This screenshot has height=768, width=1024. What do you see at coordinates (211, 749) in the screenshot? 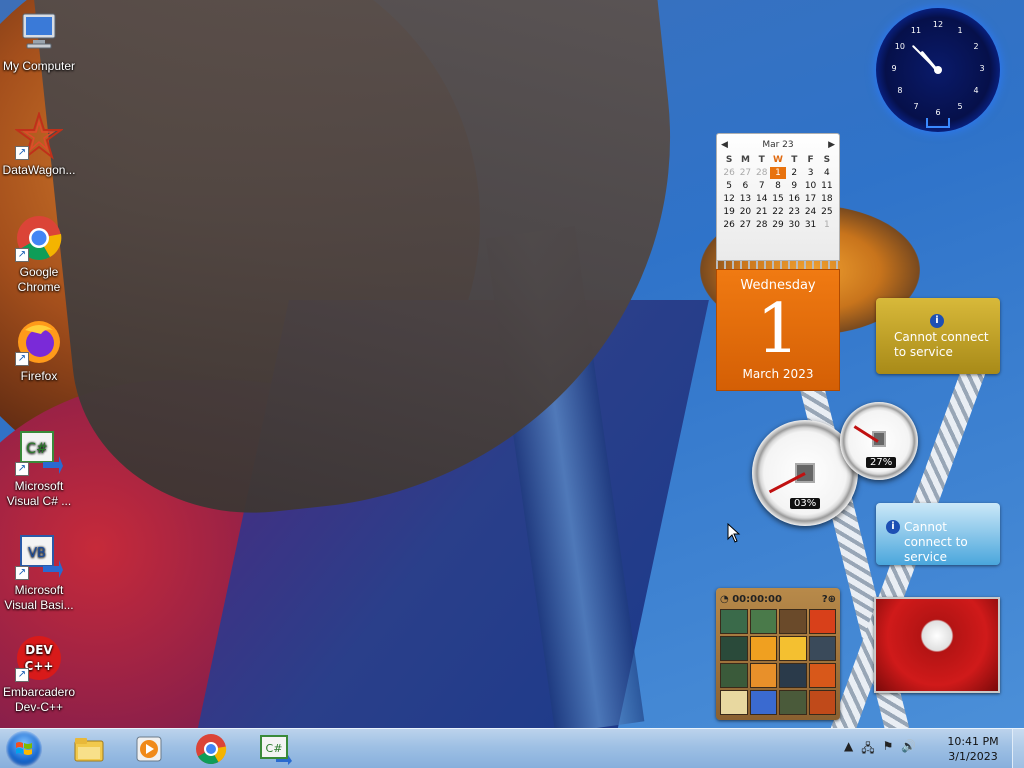
I see `taskbar-chrome` at bounding box center [211, 749].